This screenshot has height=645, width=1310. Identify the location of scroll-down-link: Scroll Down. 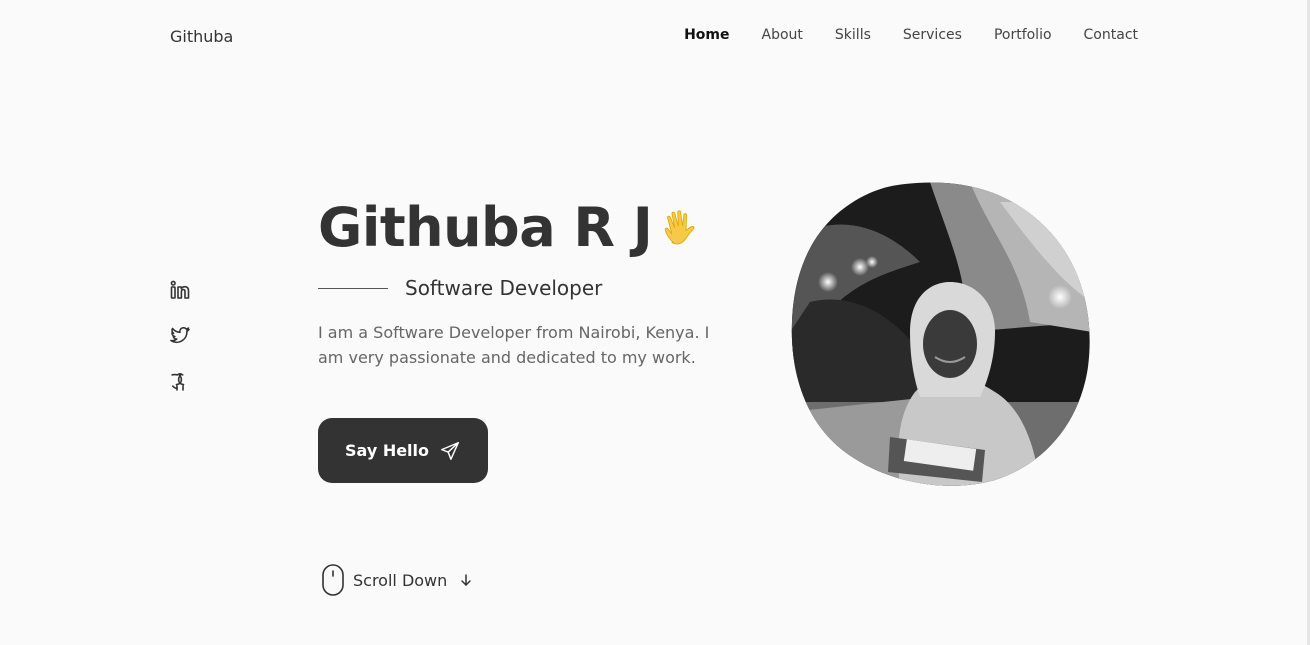
(397, 580).